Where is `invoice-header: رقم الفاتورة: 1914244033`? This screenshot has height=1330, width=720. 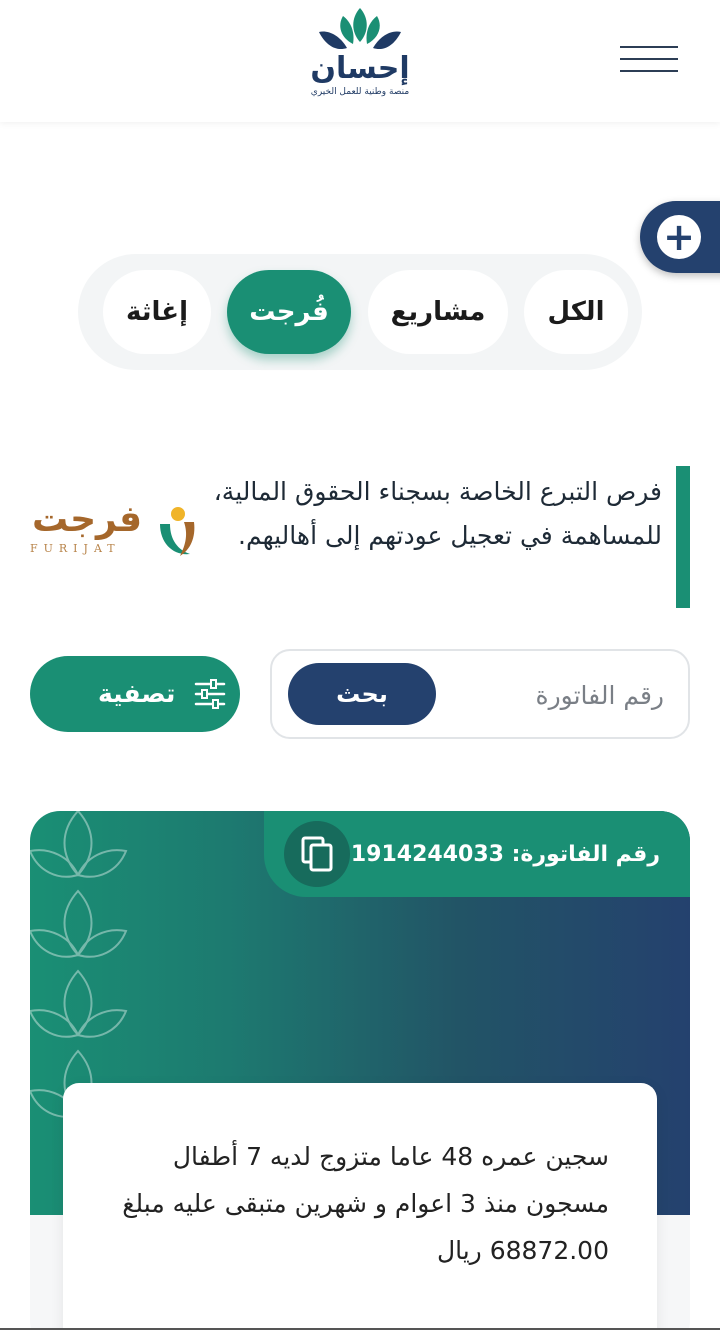
invoice-header: رقم الفاتورة: 1914244033 is located at coordinates (477, 854).